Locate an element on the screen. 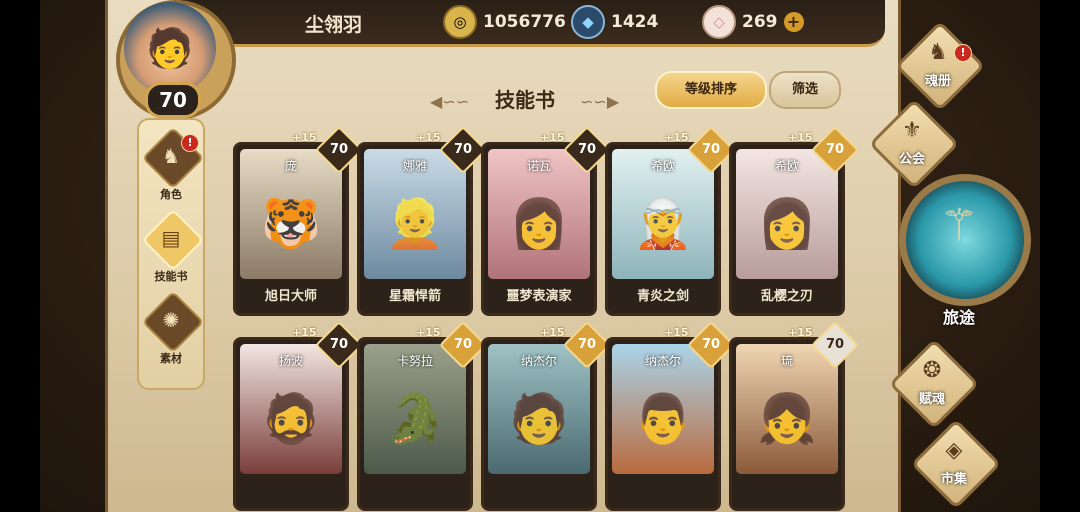 The image size is (1080, 512). soul-book-label: 魂册 is located at coordinates (937, 81).